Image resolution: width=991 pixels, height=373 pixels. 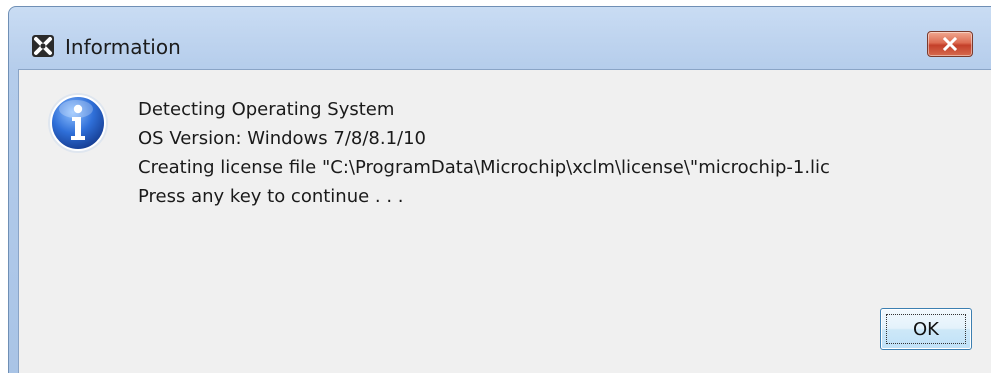 I want to click on dialog-title: Information, so click(x=123, y=47).